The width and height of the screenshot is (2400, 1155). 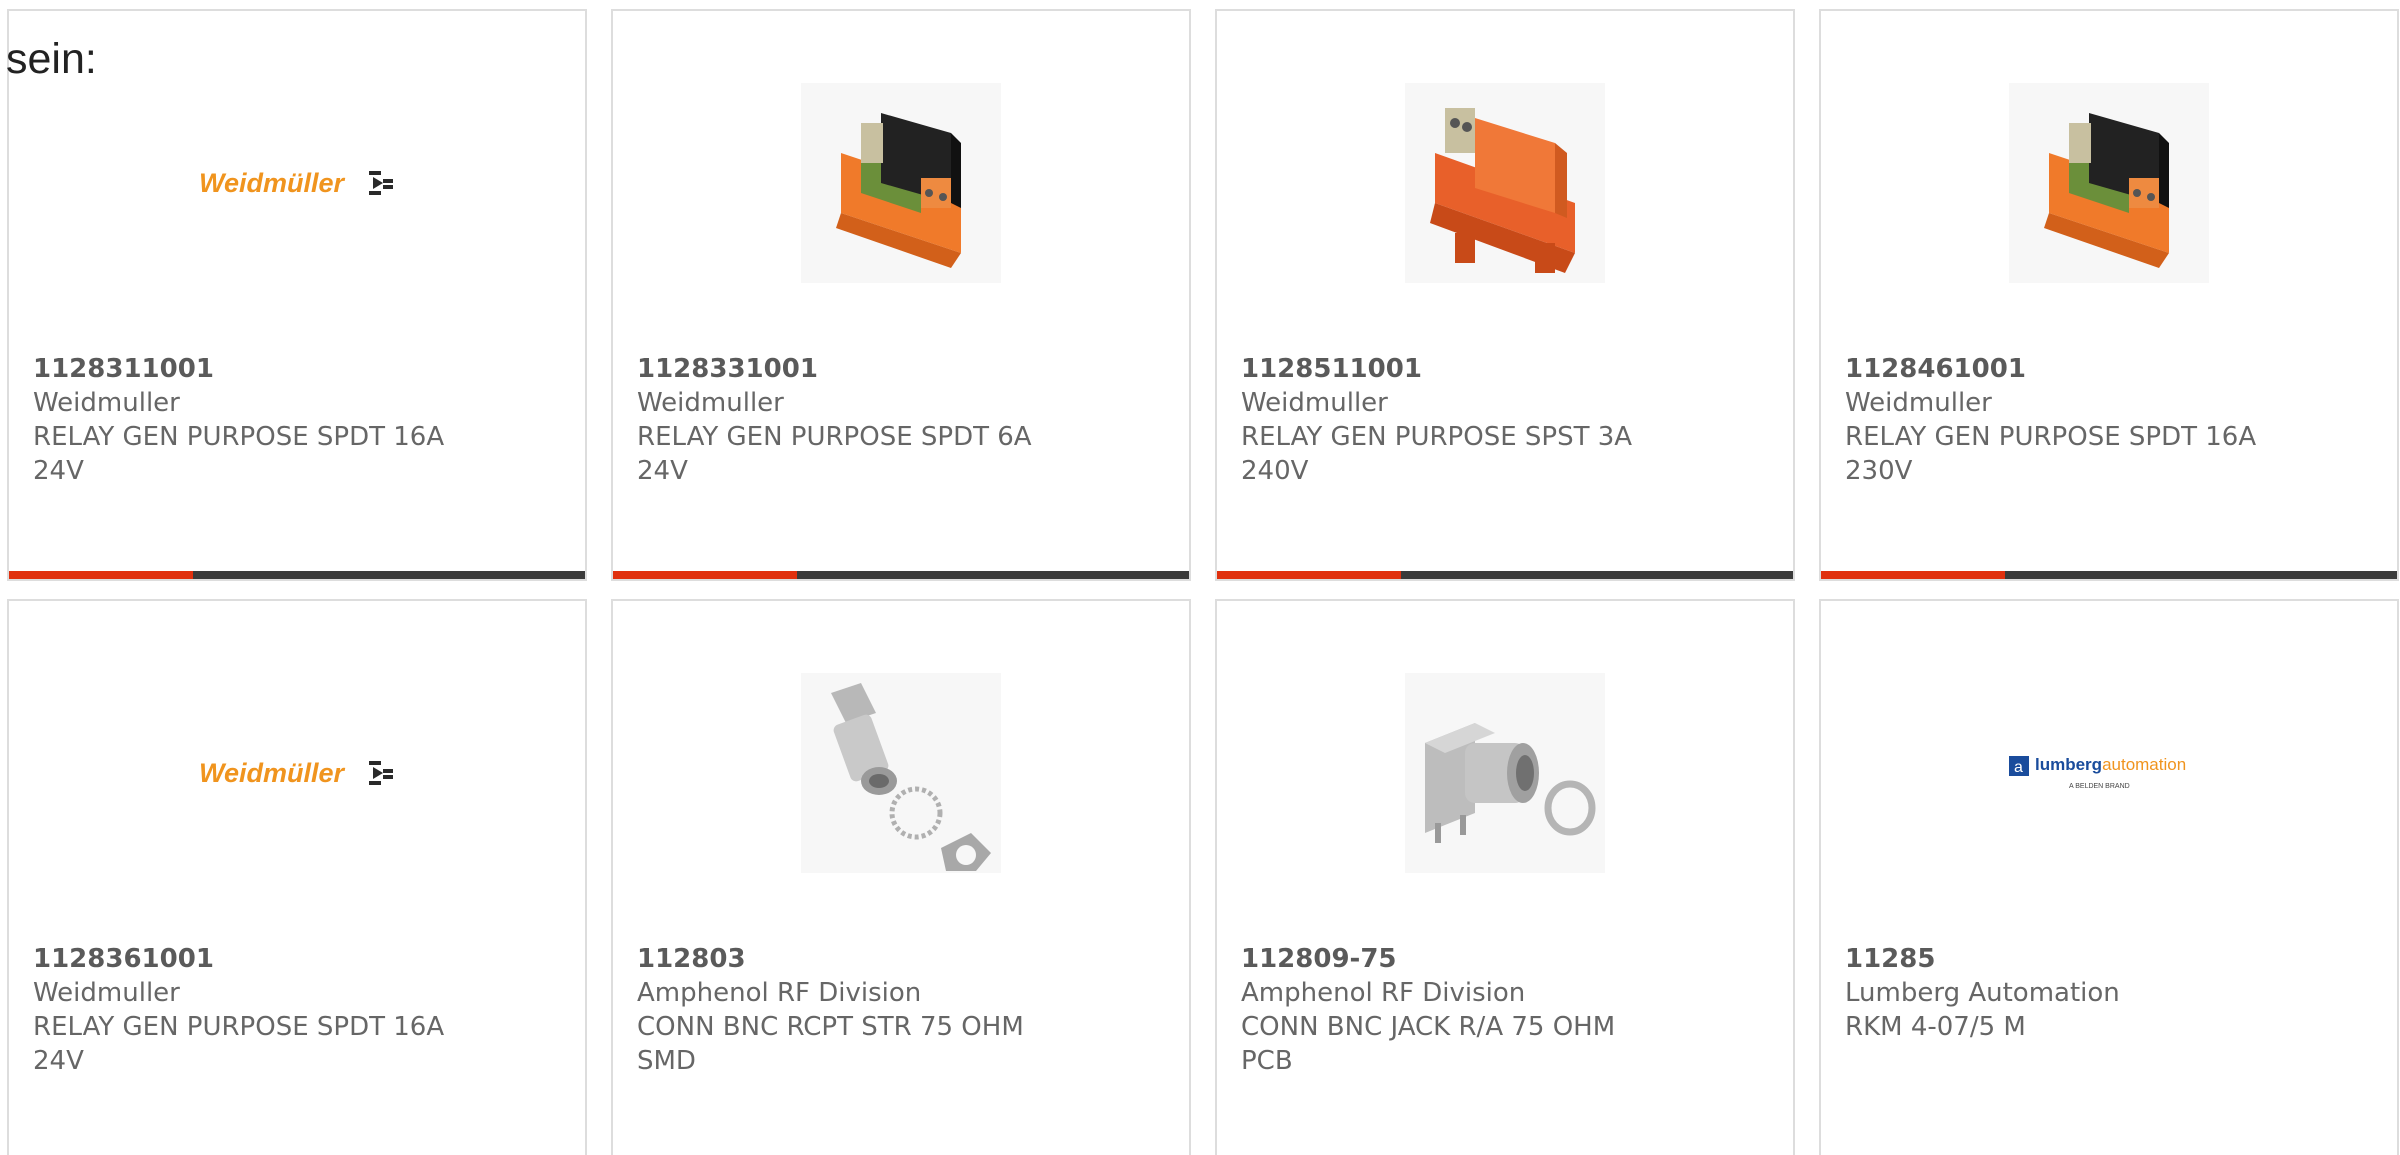 I want to click on svg-text: a, so click(x=2018, y=767).